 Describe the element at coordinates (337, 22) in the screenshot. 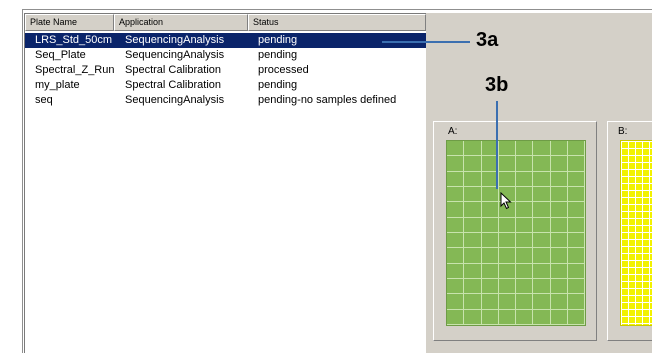

I see `column-header-status: Status` at that location.